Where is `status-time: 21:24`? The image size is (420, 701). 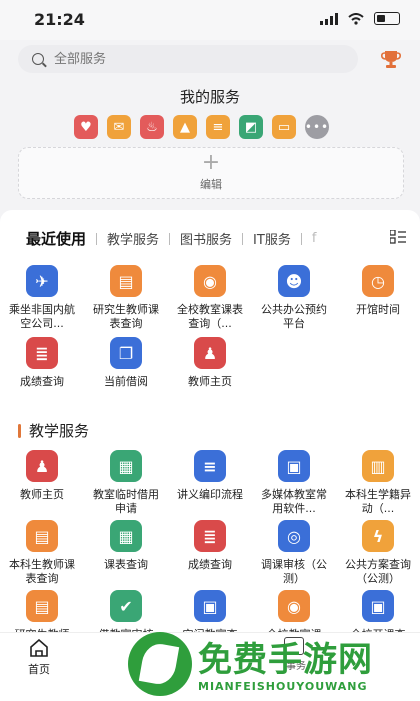
status-time: 21:24 is located at coordinates (59, 19).